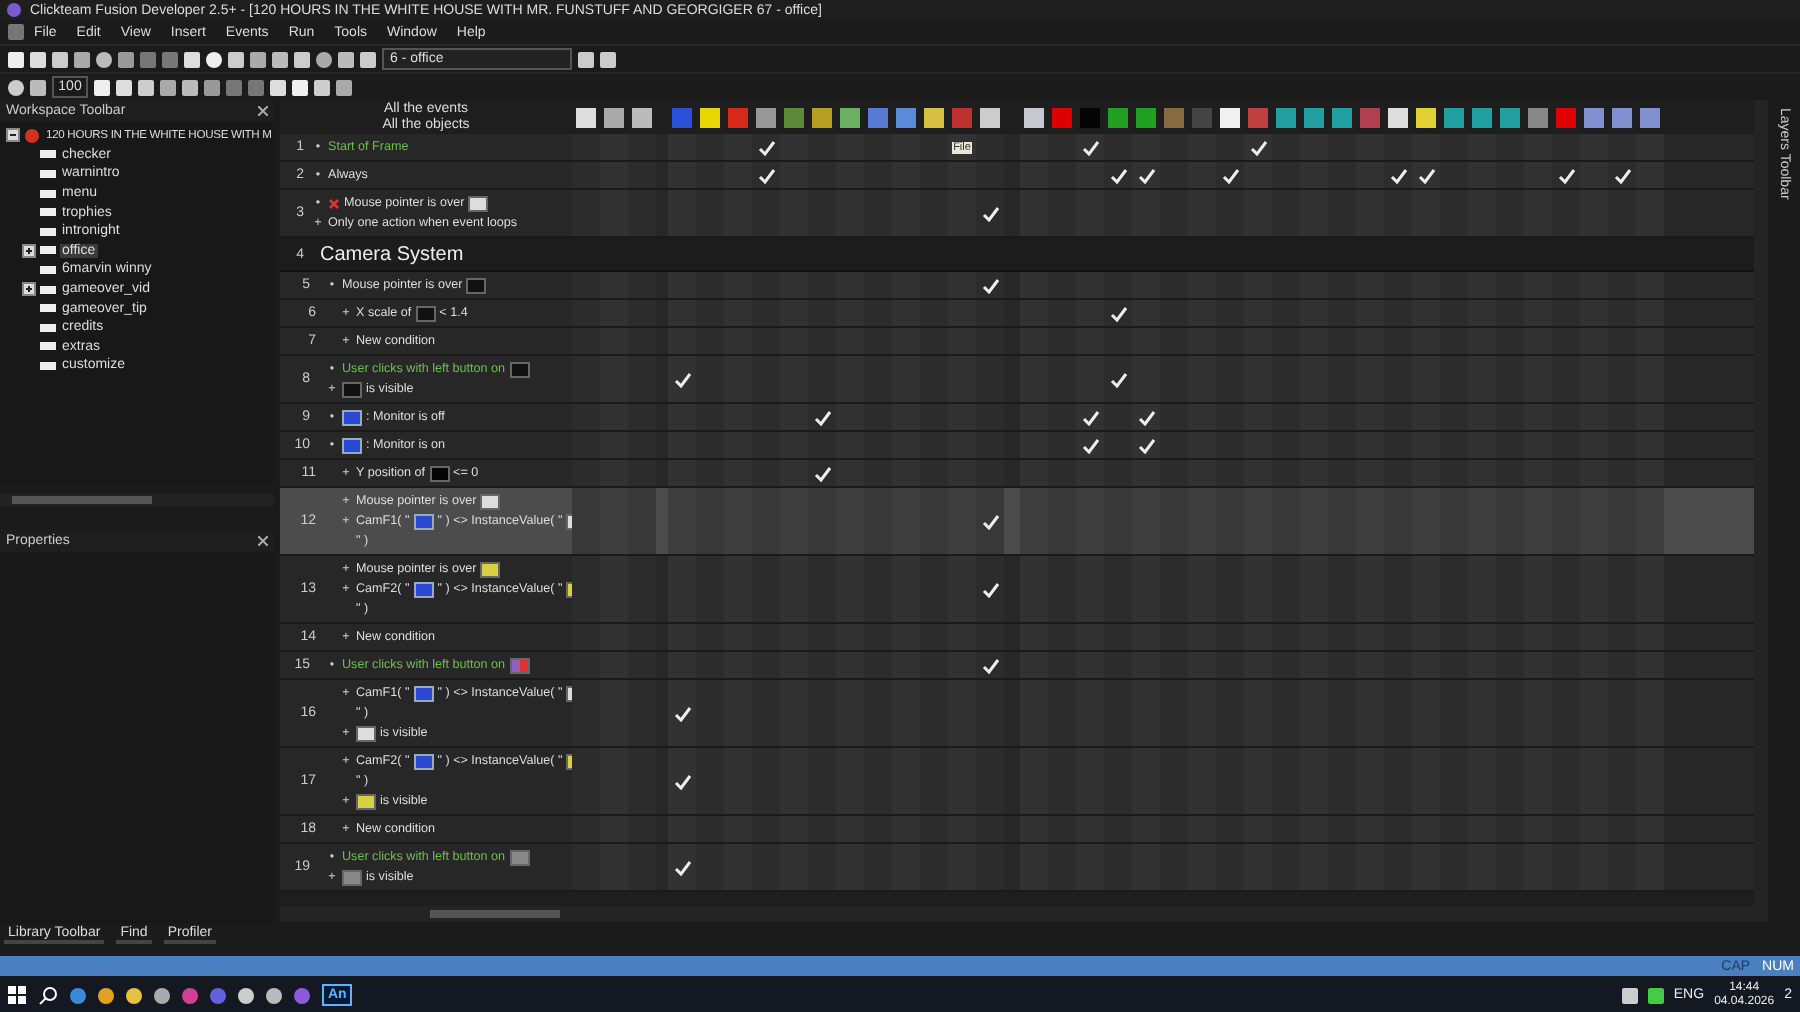 This screenshot has height=1012, width=1800. I want to click on cross-icon, so click(334, 203).